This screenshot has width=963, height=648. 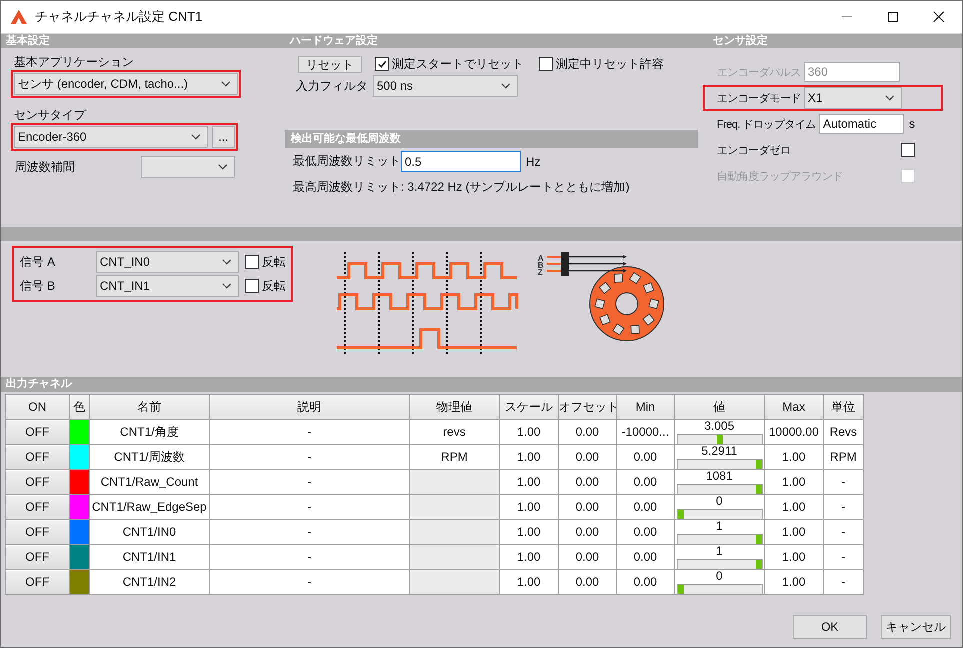 What do you see at coordinates (143, 41) in the screenshot?
I see `section-header: 基本設定` at bounding box center [143, 41].